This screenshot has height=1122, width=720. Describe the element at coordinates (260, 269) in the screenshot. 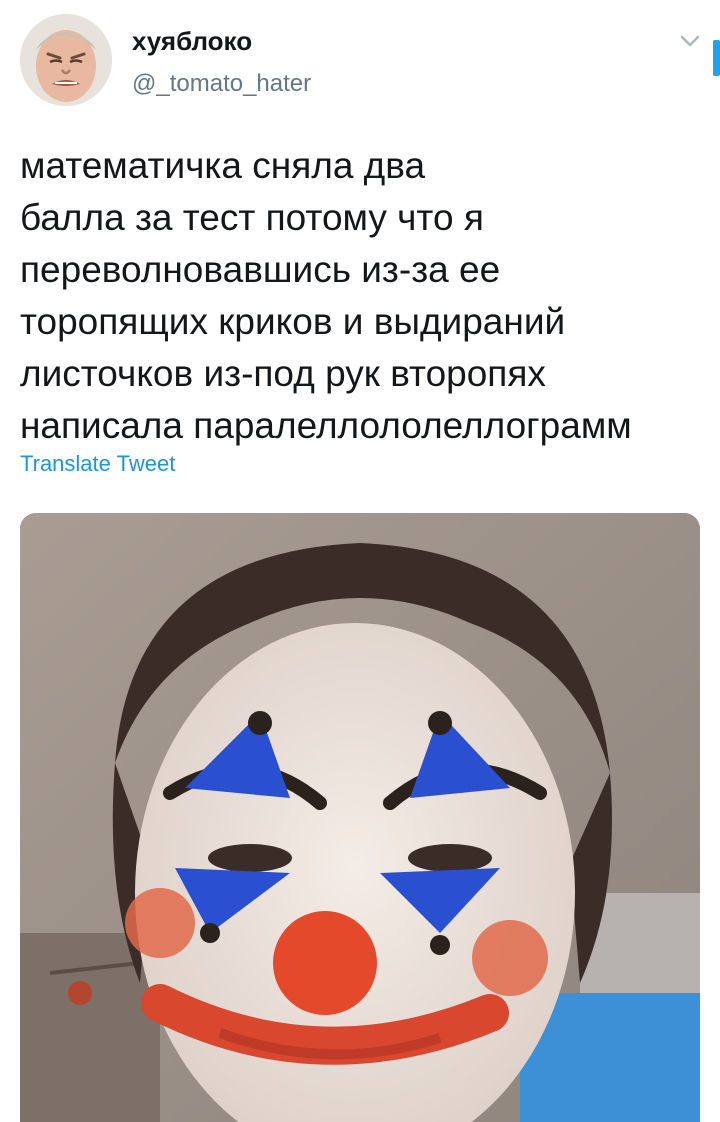

I see `tweet-text-line: переволновавшись из-за ее` at that location.